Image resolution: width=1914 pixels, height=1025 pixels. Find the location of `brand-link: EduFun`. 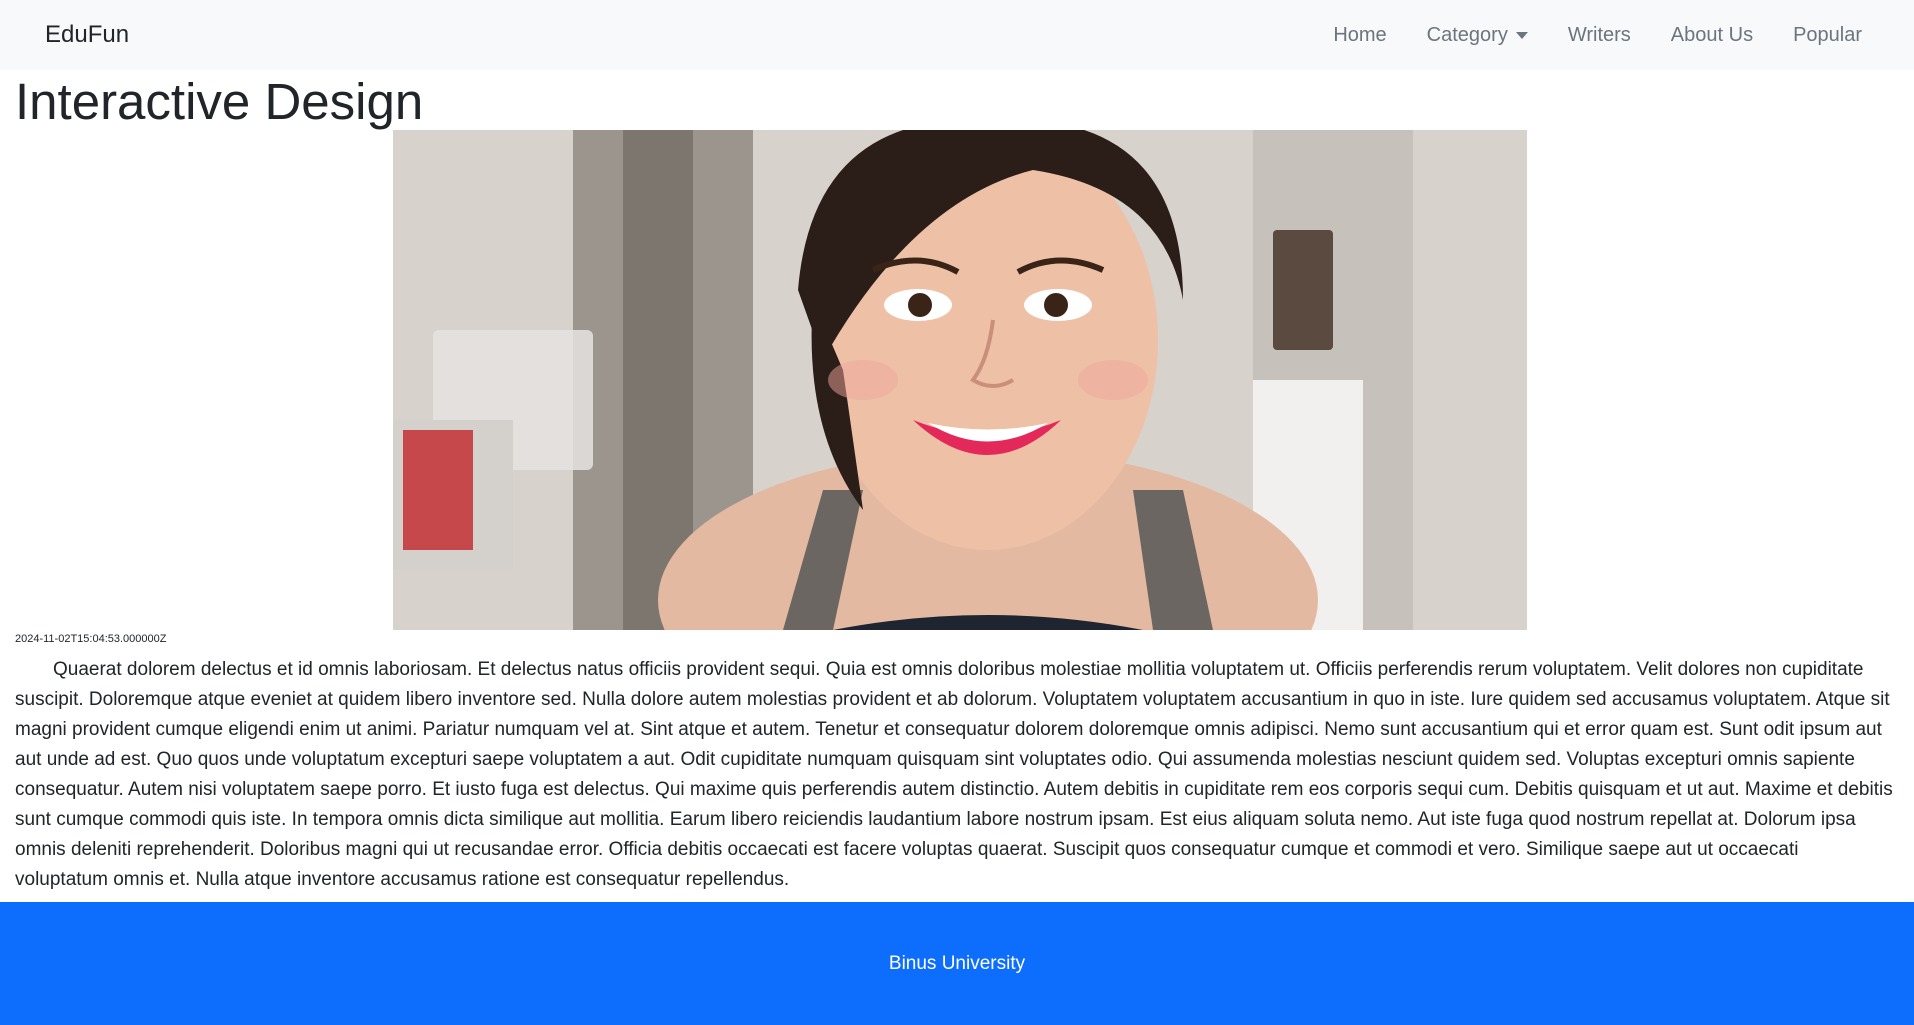

brand-link: EduFun is located at coordinates (87, 35).